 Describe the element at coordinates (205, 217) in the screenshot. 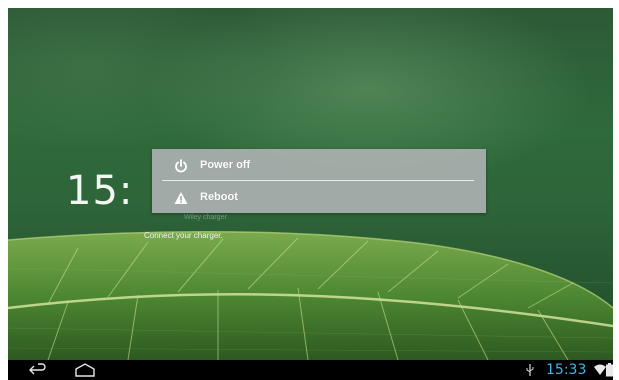

I see `charger-ghost-text: Wiley charger` at that location.